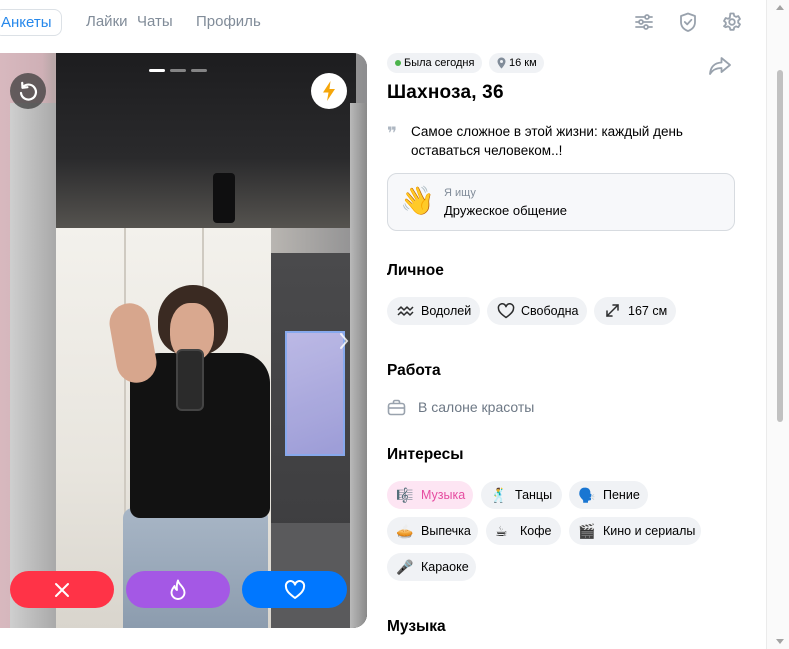 The height and width of the screenshot is (649, 789). I want to click on tab-ankety: Анкеты, so click(31, 22).